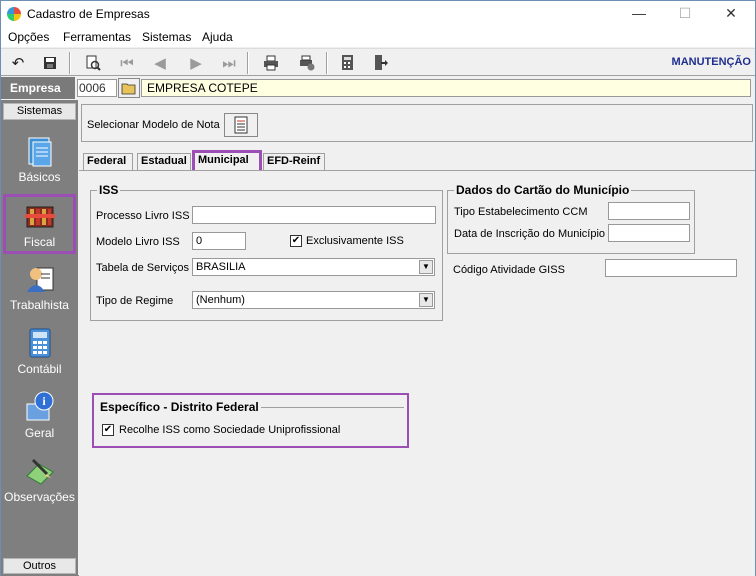  What do you see at coordinates (109, 190) in the screenshot?
I see `iss-group-title: ISS` at bounding box center [109, 190].